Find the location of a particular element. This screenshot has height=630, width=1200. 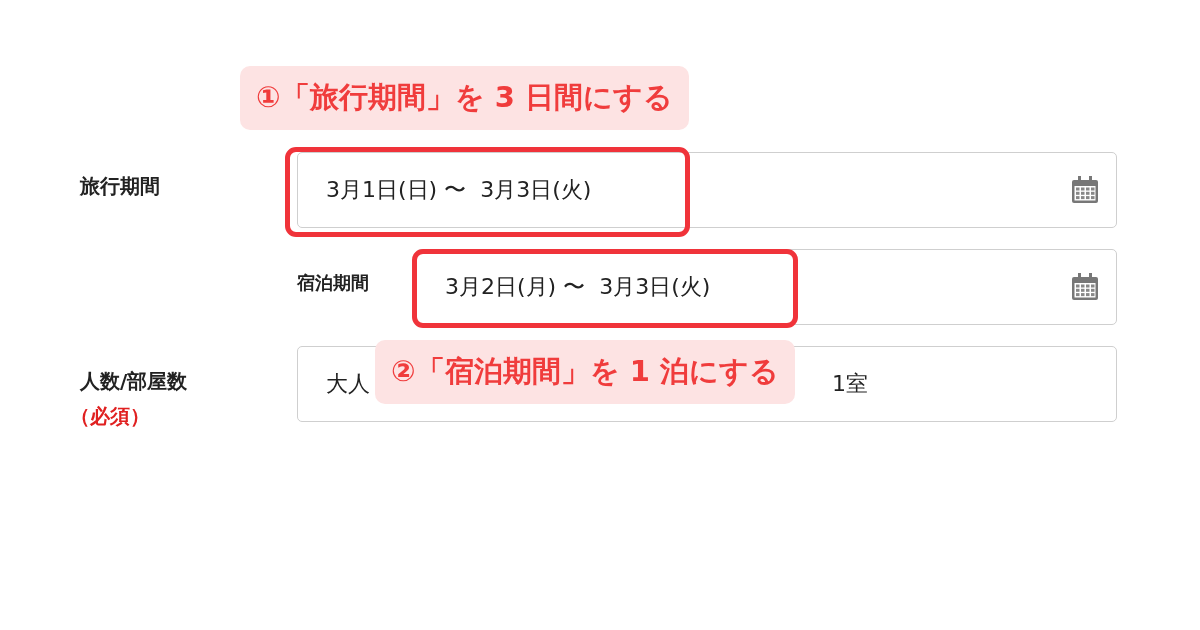

date-range-field: 3月2日(月) 〜 3月3日(火) is located at coordinates (766, 287).